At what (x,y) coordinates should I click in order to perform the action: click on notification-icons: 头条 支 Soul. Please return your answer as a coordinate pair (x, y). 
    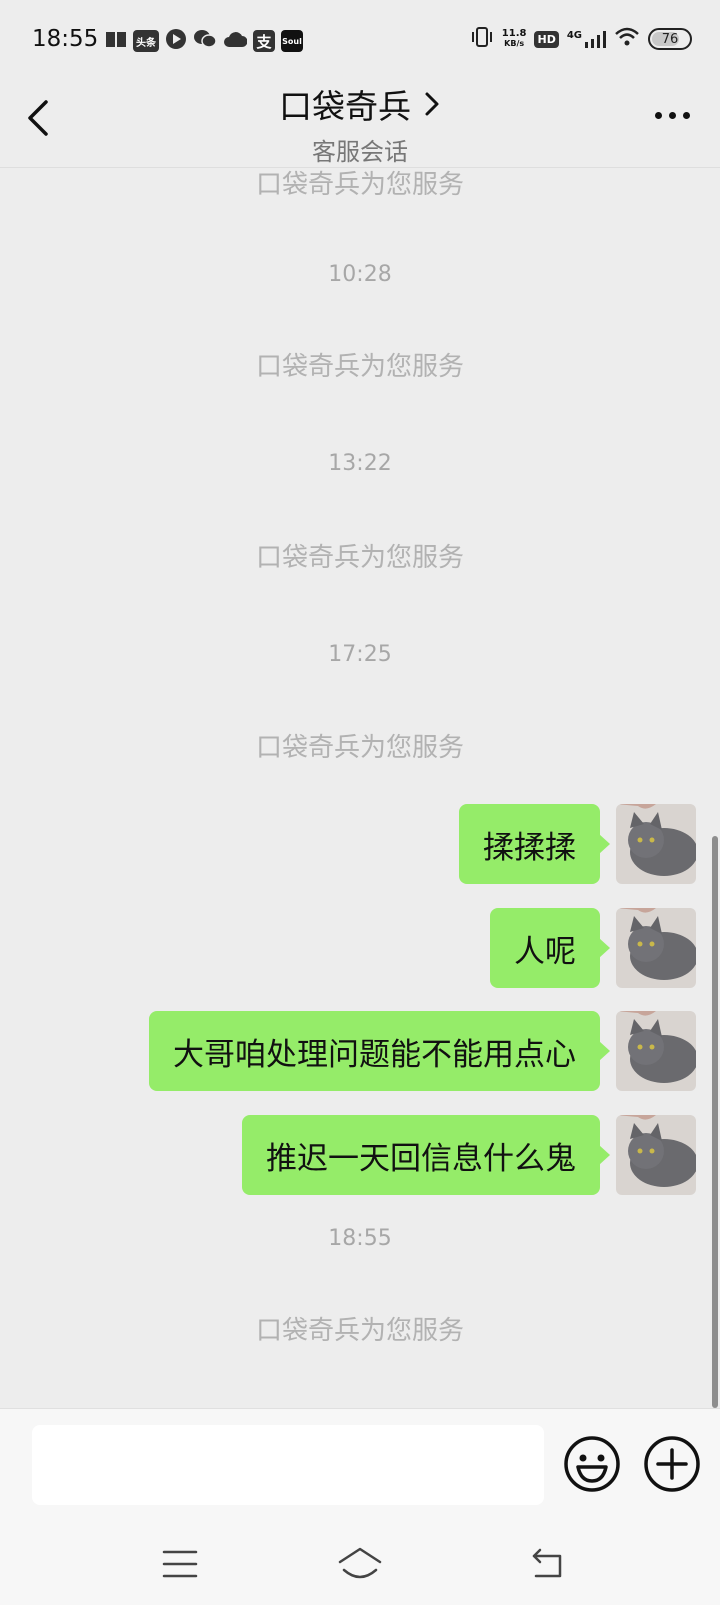
    Looking at the image, I should click on (204, 41).